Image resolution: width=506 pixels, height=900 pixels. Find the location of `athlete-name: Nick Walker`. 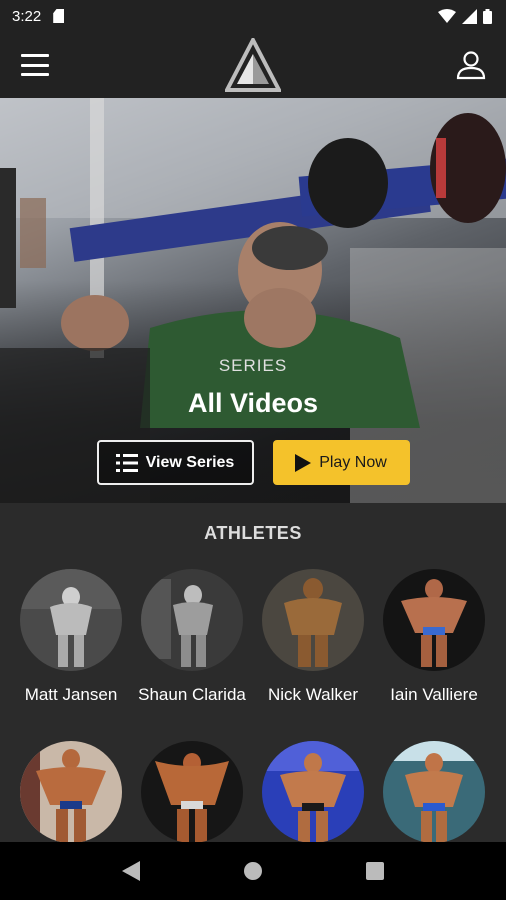

athlete-name: Nick Walker is located at coordinates (313, 694).